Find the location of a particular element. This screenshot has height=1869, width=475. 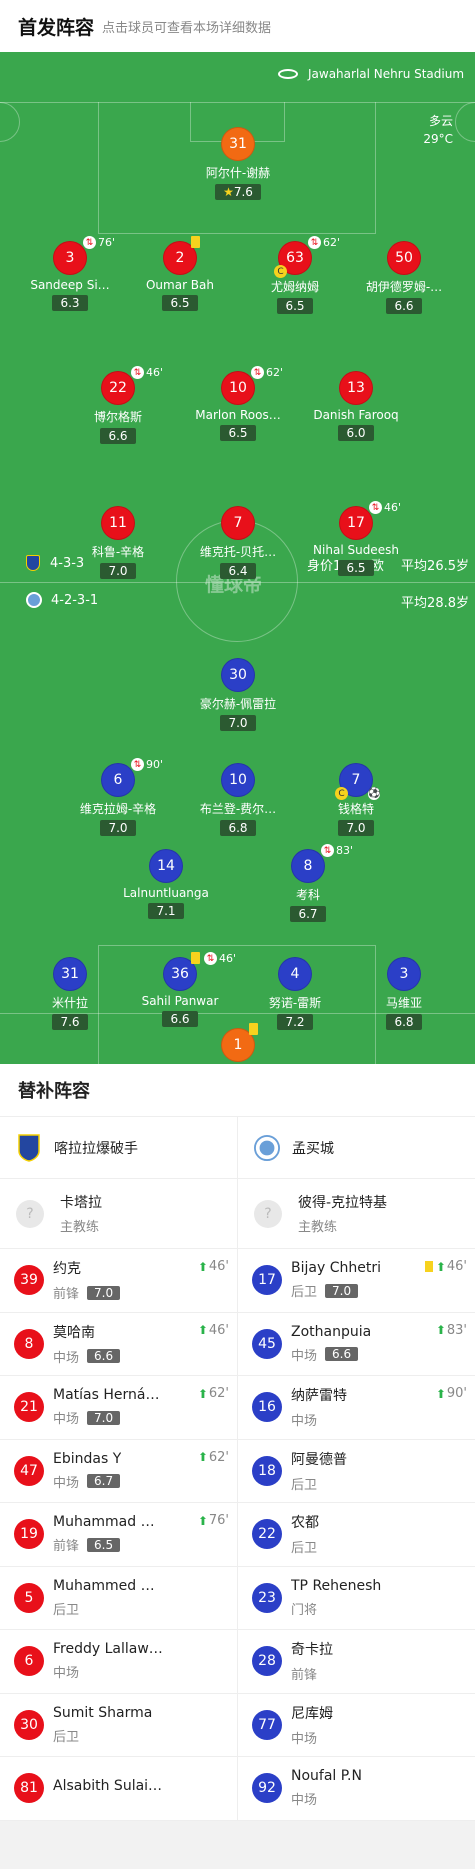

sub-row-home-30: 30 Sumit Sharma 后卫 is located at coordinates (118, 1725).